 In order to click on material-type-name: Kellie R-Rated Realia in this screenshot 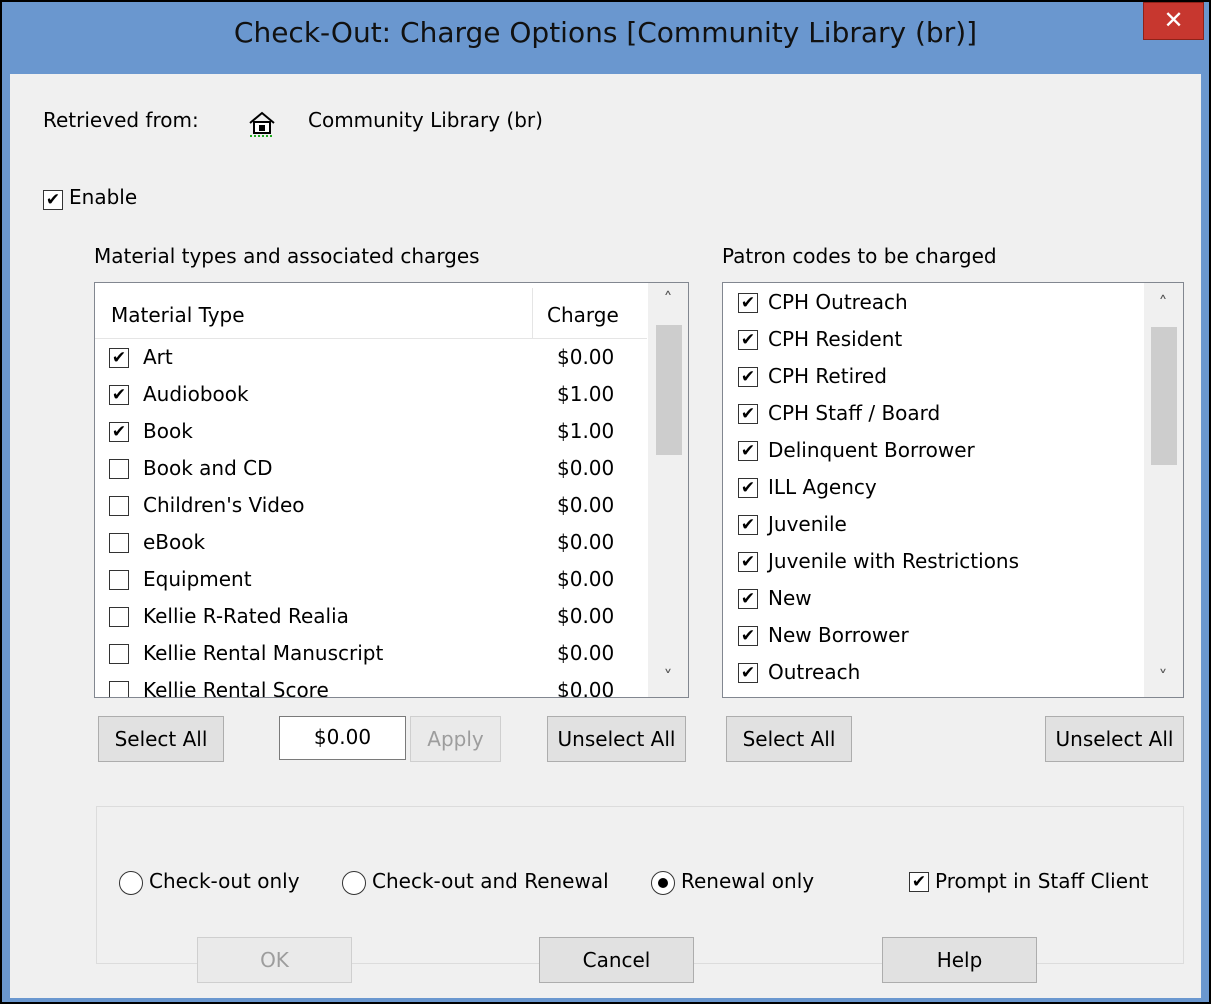, I will do `click(246, 616)`.